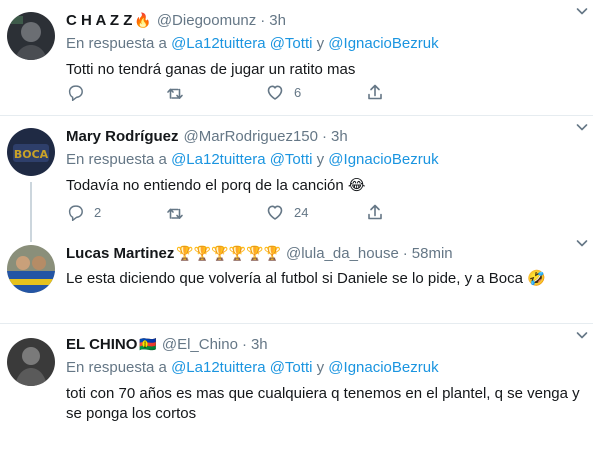 The image size is (593, 472). Describe the element at coordinates (148, 343) in the screenshot. I see `flag-emoji: 🇳🇨` at that location.